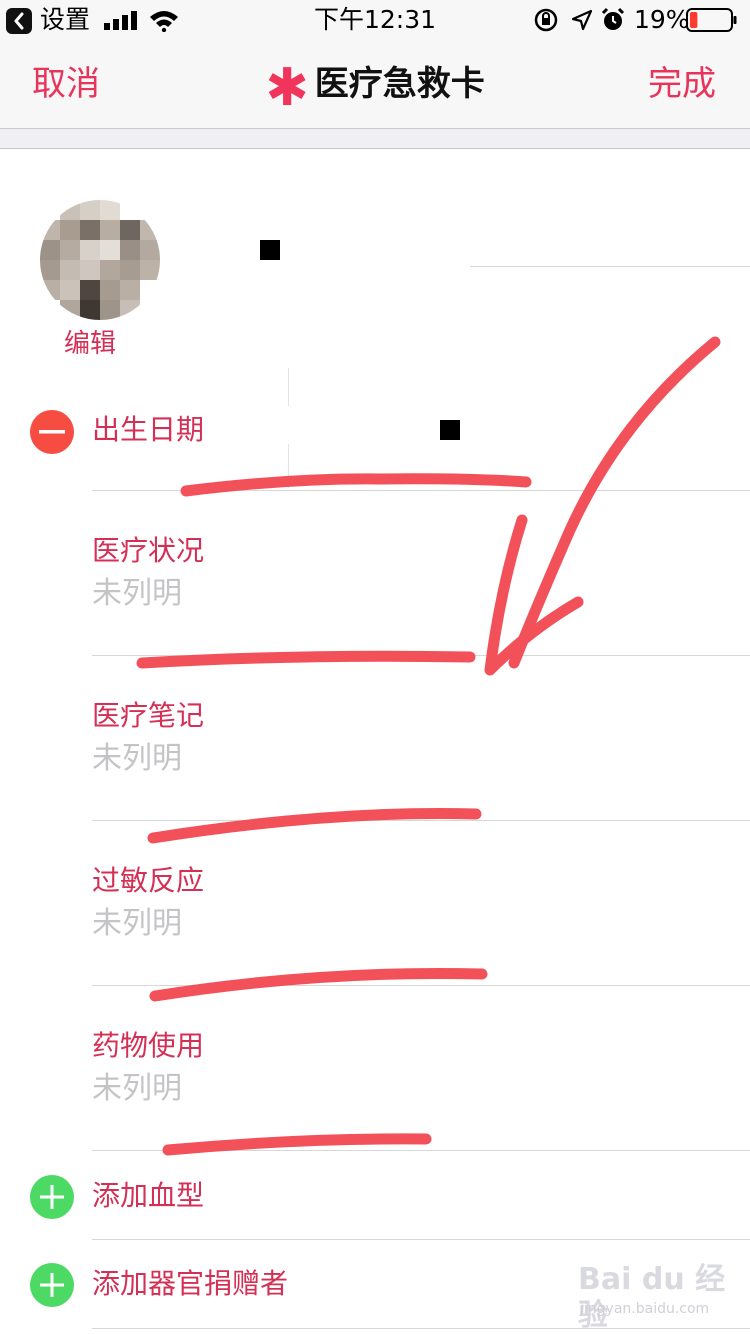  Describe the element at coordinates (148, 1196) in the screenshot. I see `add-blood-type-button: 添加血型` at that location.